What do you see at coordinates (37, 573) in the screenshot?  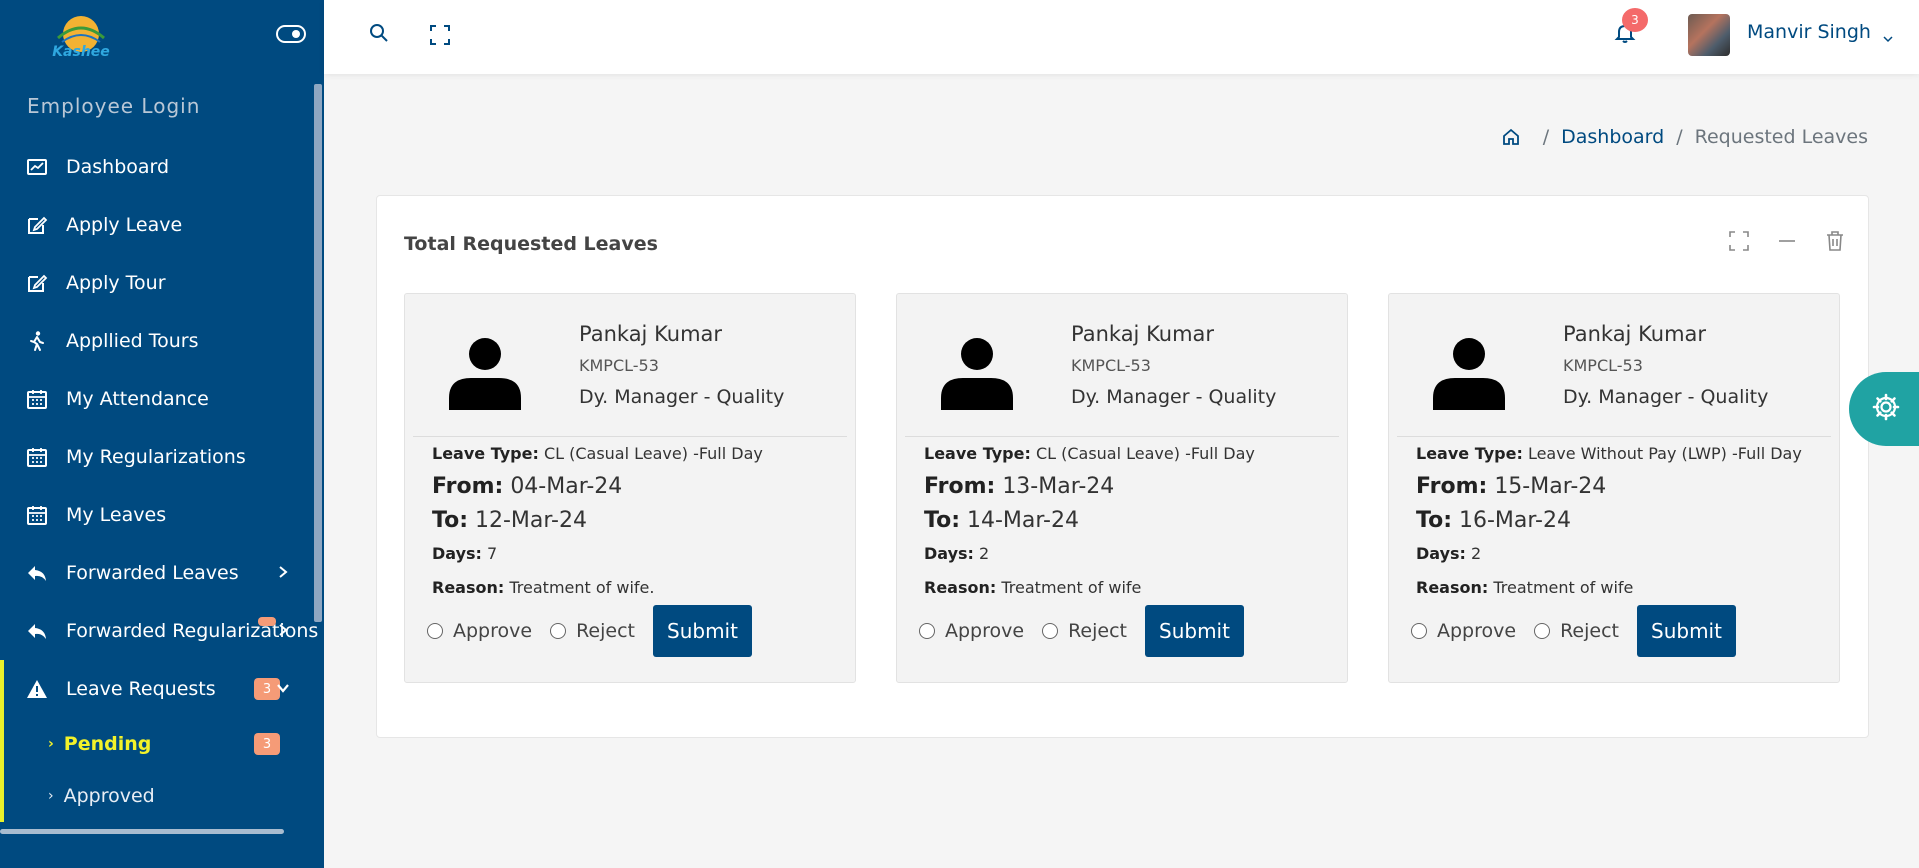 I see `reply-icon` at bounding box center [37, 573].